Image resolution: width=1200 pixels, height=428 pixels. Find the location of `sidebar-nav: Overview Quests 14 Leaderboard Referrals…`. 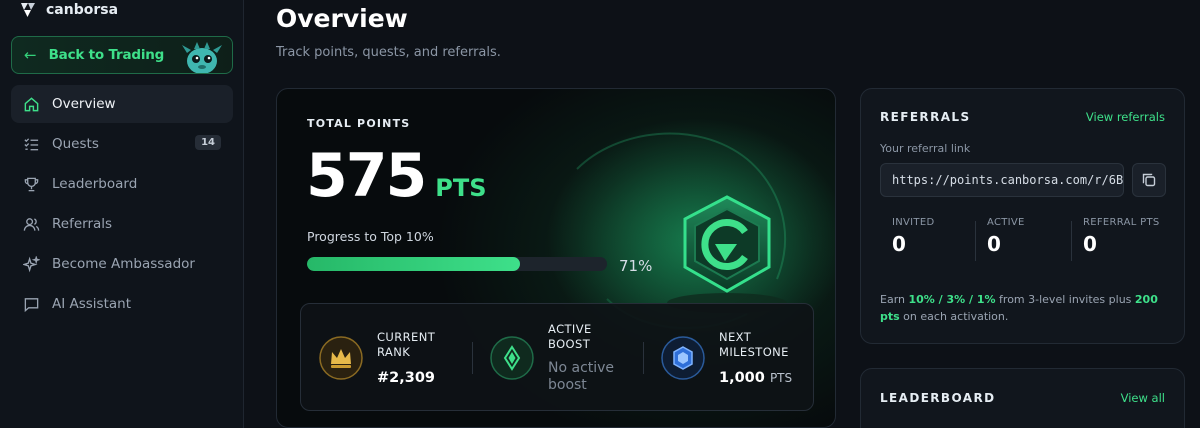

sidebar-nav: Overview Quests 14 Leaderboard Referrals… is located at coordinates (122, 205).